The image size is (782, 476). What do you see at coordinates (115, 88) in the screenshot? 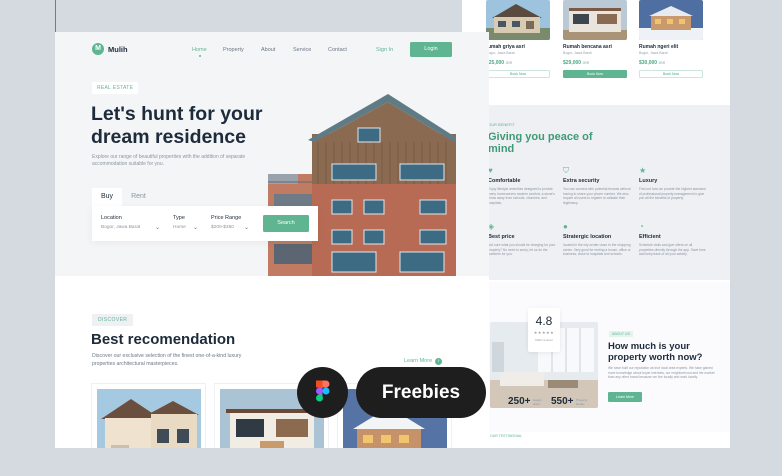
I see `hero-badge: REAL ESTATE` at bounding box center [115, 88].